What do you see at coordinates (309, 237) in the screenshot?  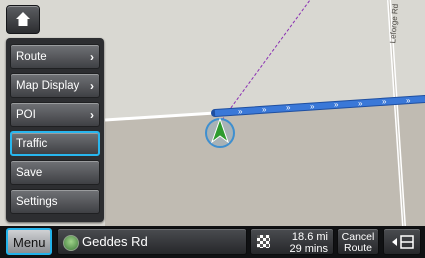 I see `route-distance: 18.6 mi` at bounding box center [309, 237].